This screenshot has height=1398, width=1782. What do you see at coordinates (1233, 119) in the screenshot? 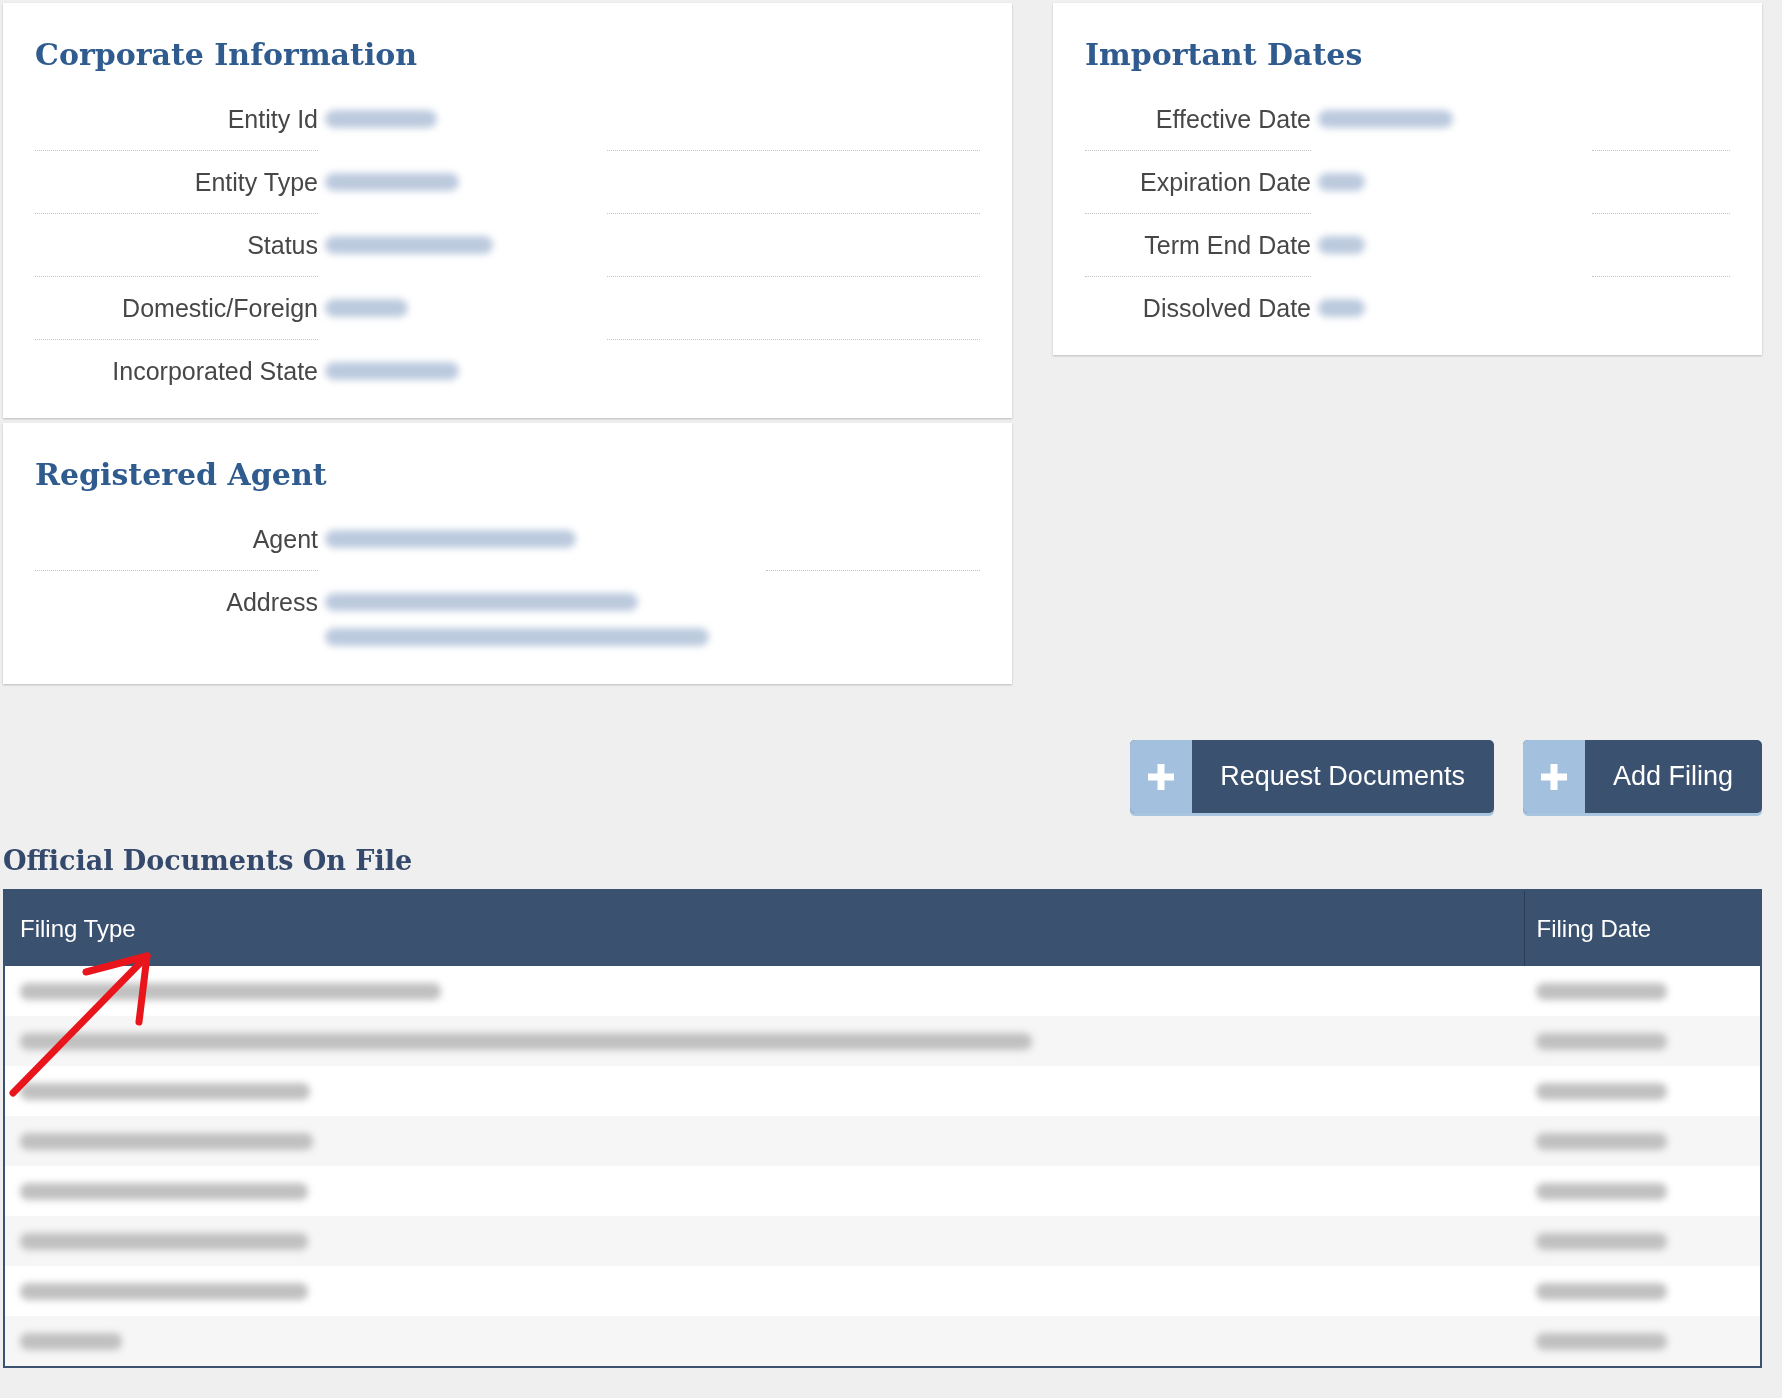
I see `field-label: Effective Date` at bounding box center [1233, 119].